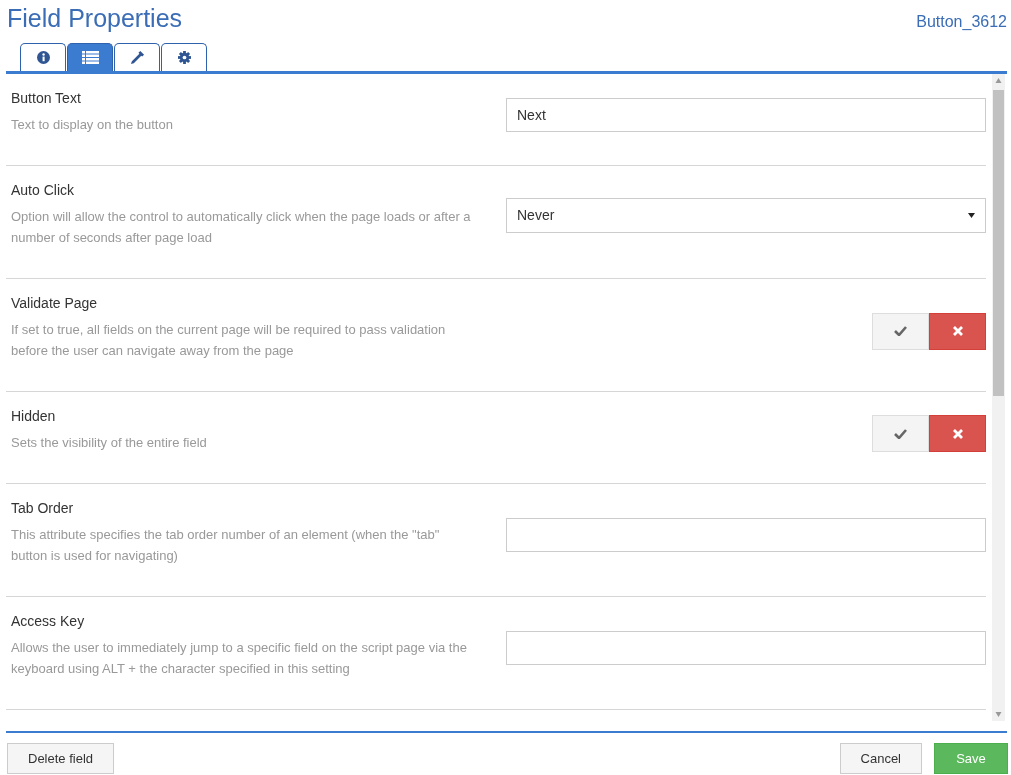 This screenshot has height=775, width=1011. I want to click on info-icon, so click(43, 57).